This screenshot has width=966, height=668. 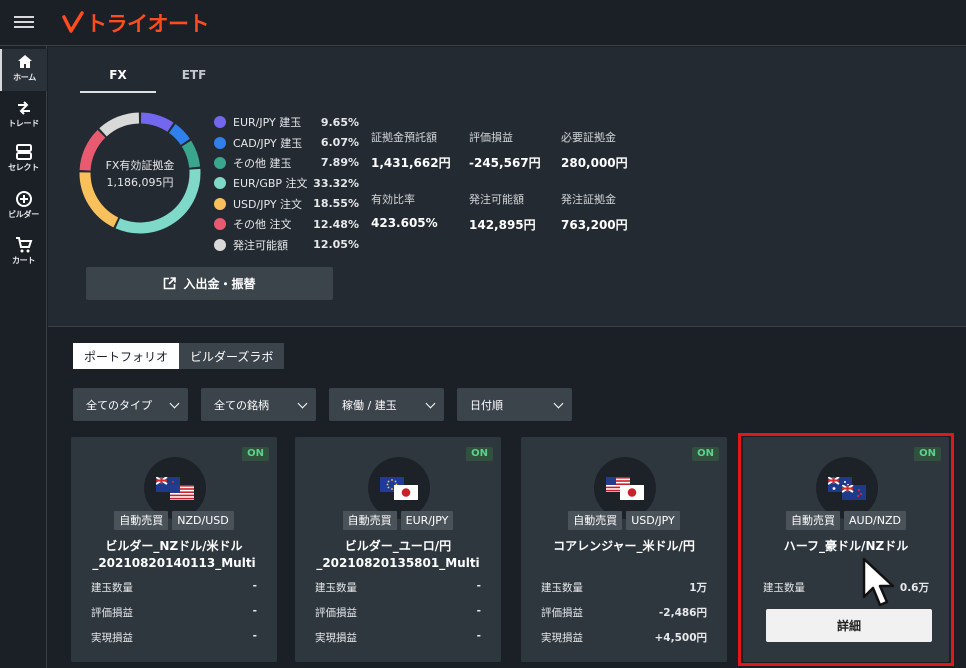 What do you see at coordinates (336, 245) in the screenshot?
I see `legend-value: 12.05%` at bounding box center [336, 245].